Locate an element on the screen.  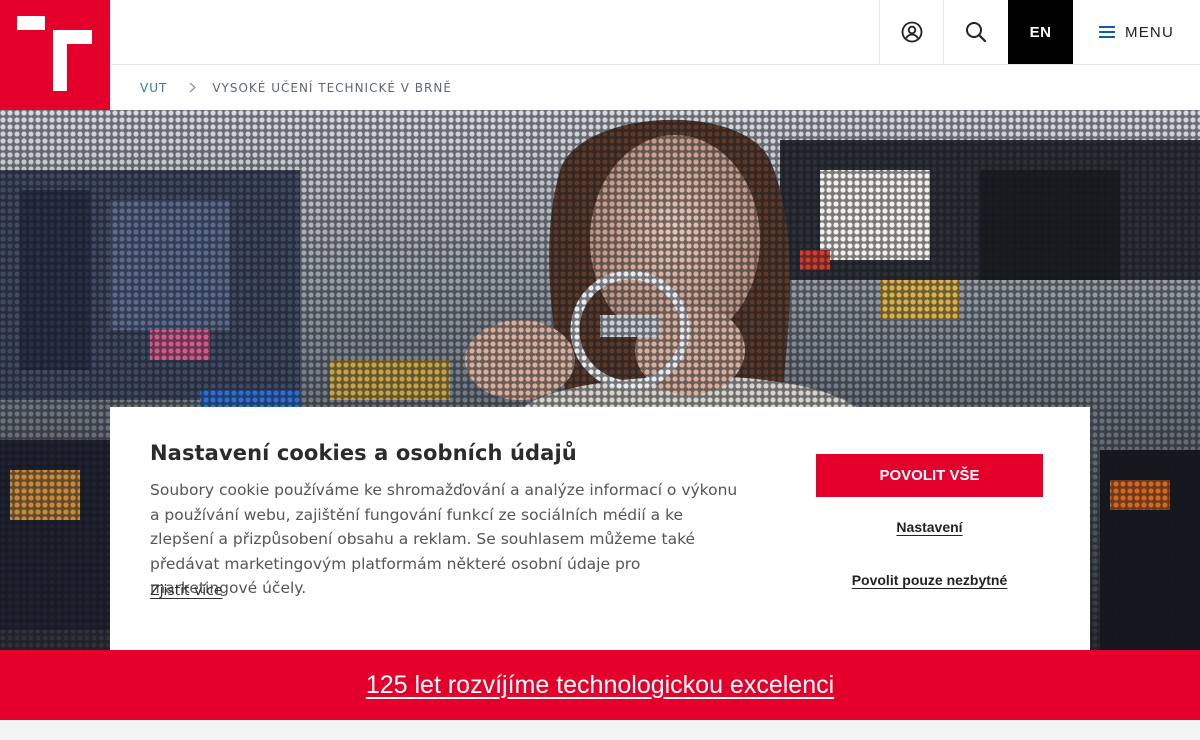
language-label: EN is located at coordinates (1040, 32).